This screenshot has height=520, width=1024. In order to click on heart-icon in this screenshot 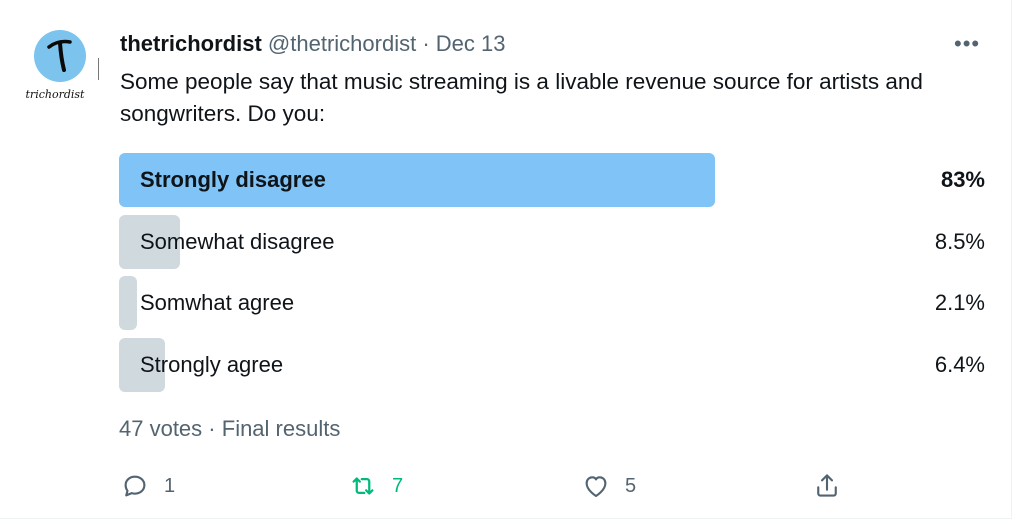, I will do `click(596, 487)`.